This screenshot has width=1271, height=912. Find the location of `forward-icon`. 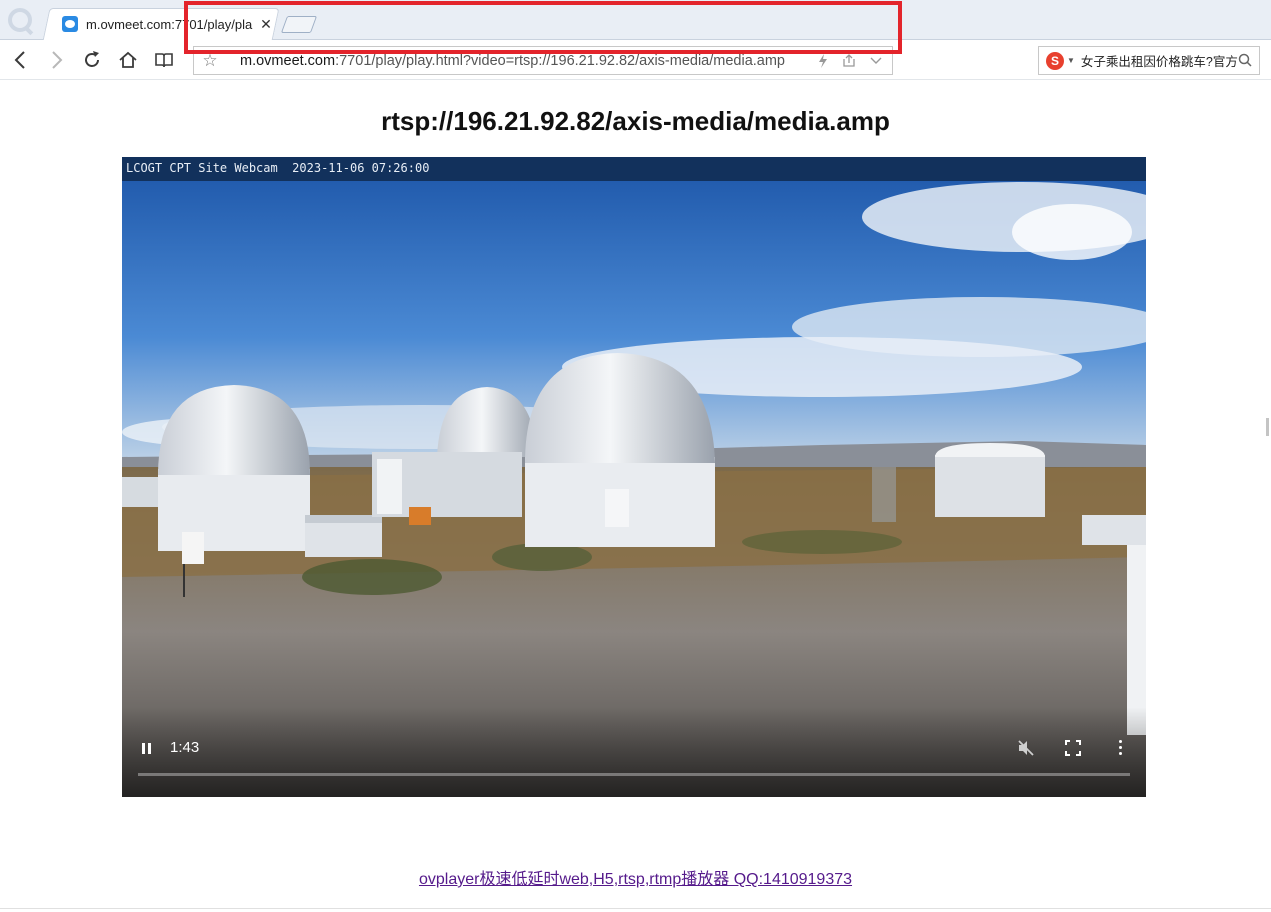

forward-icon is located at coordinates (57, 60).